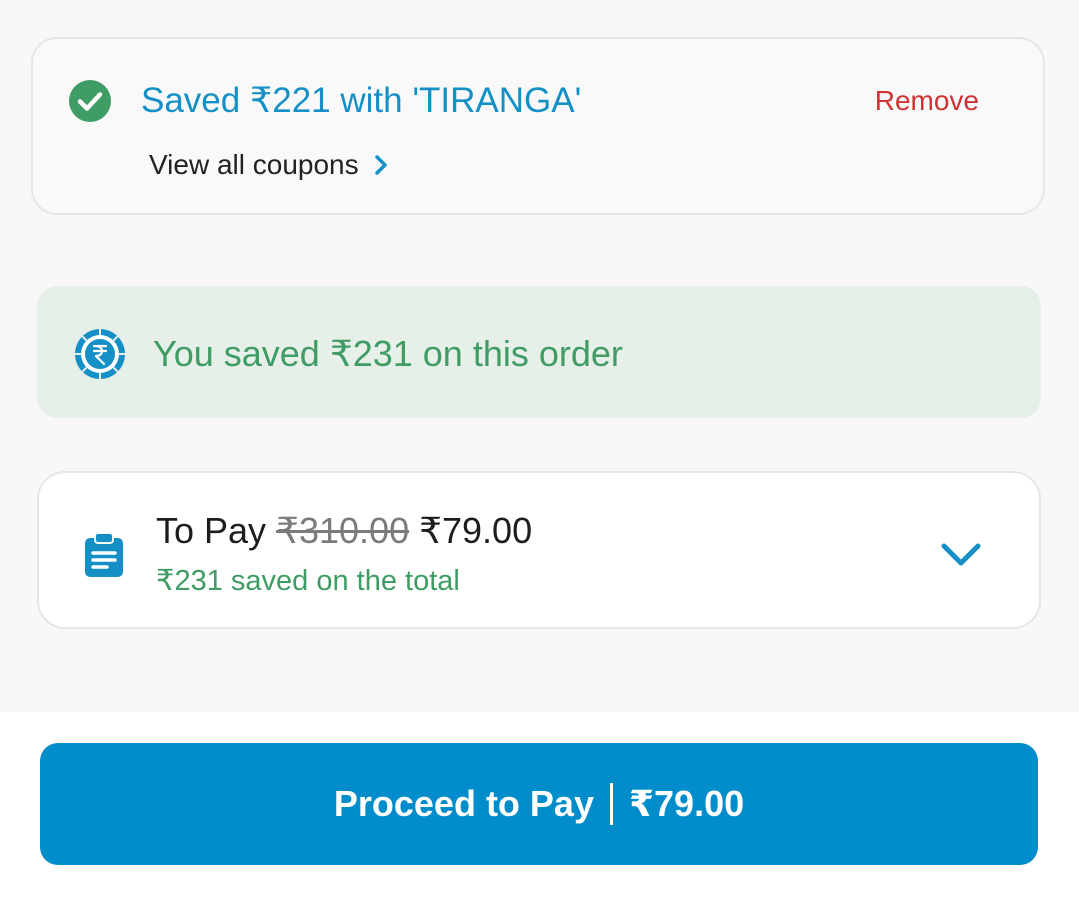 The width and height of the screenshot is (1079, 922). I want to click on coupon-saved-text: Saved ₹221 with 'TIRANGA', so click(361, 100).